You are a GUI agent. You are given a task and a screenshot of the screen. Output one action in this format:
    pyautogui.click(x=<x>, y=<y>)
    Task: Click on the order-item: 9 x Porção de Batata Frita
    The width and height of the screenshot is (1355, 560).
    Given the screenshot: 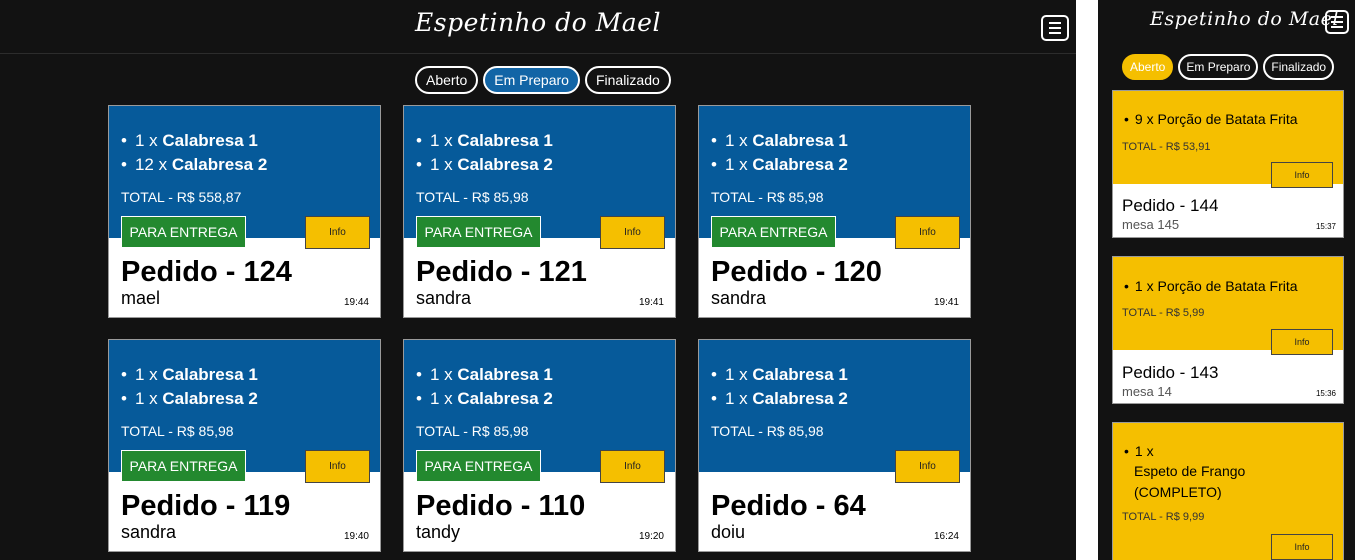 What is the action you would take?
    pyautogui.click(x=1211, y=119)
    